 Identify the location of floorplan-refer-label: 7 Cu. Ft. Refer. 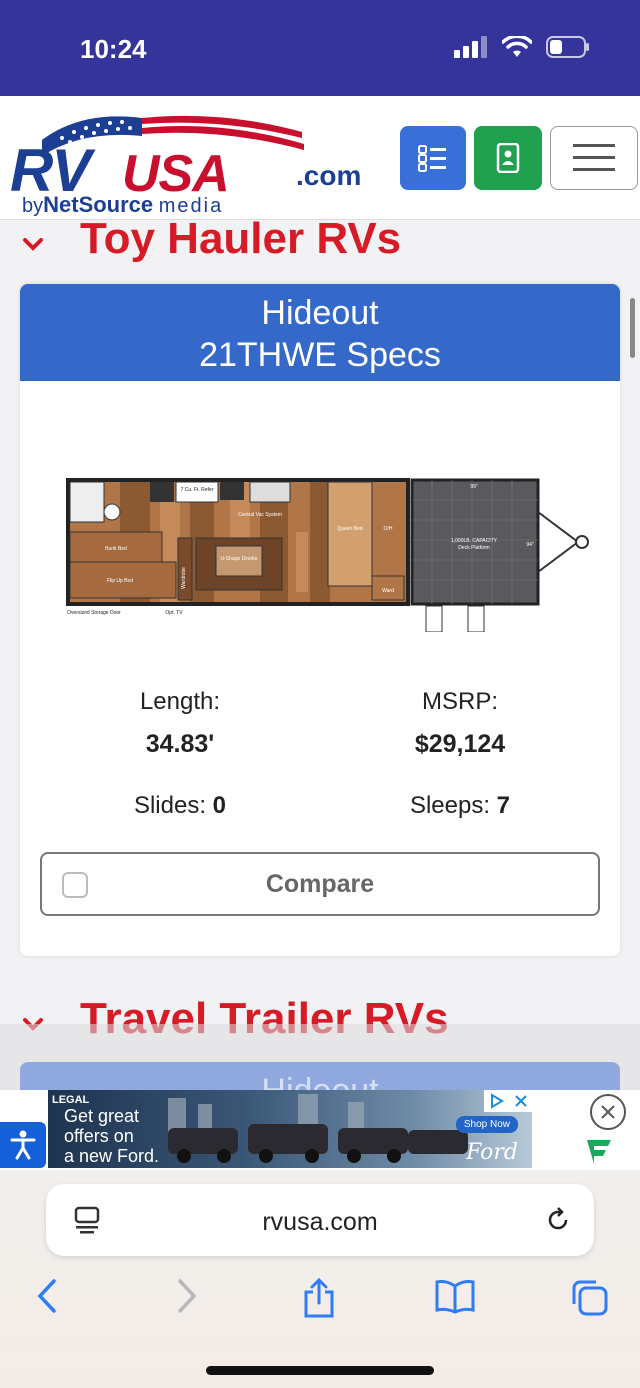
(197, 490).